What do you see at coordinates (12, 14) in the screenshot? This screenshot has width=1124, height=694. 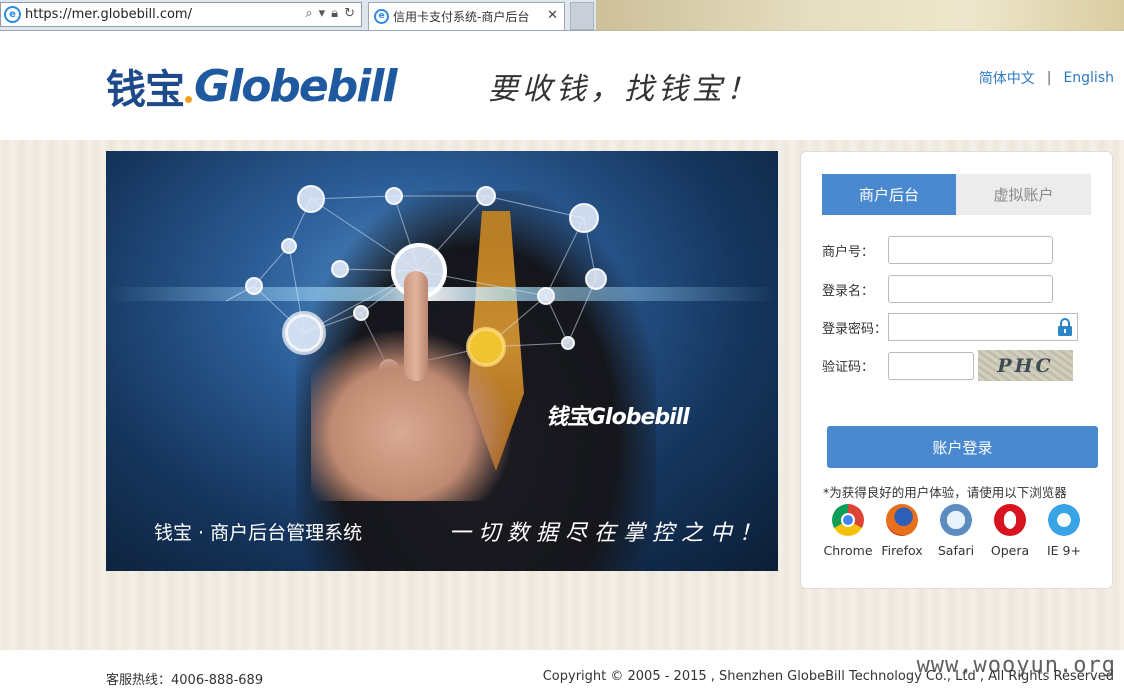 I see `ie-icon: e` at bounding box center [12, 14].